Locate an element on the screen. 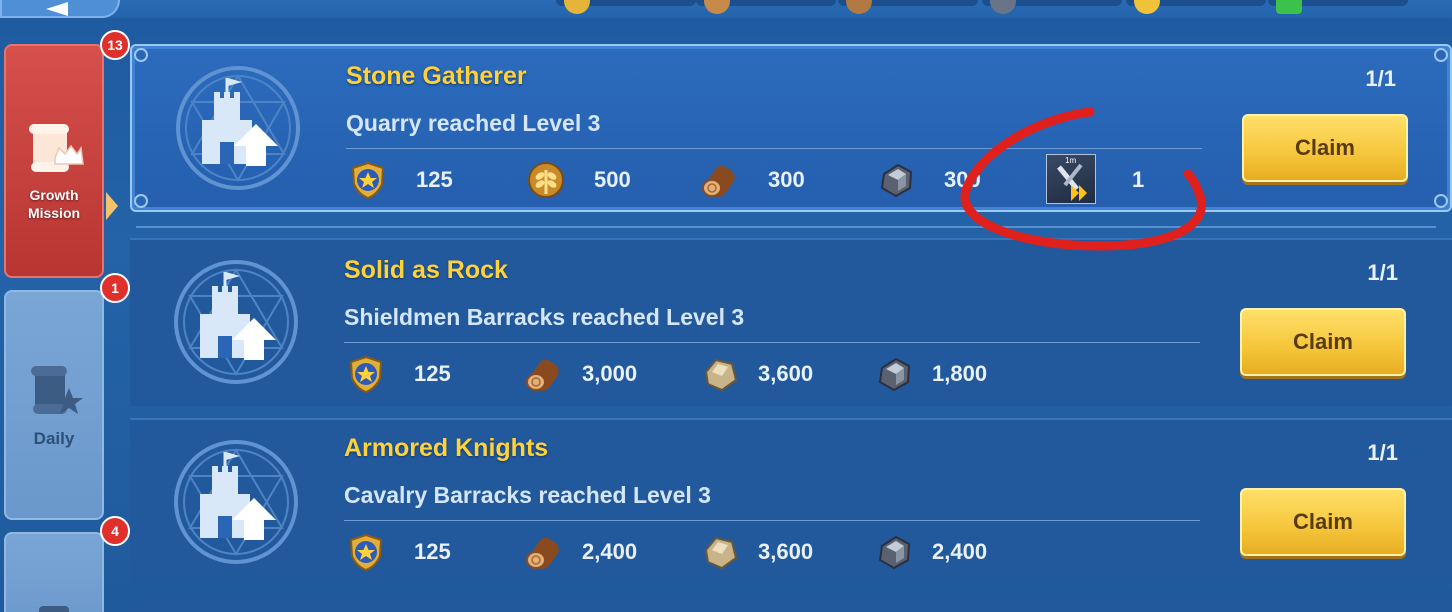 Image resolution: width=1452 pixels, height=612 pixels. green-gem-icon is located at coordinates (1289, 7).